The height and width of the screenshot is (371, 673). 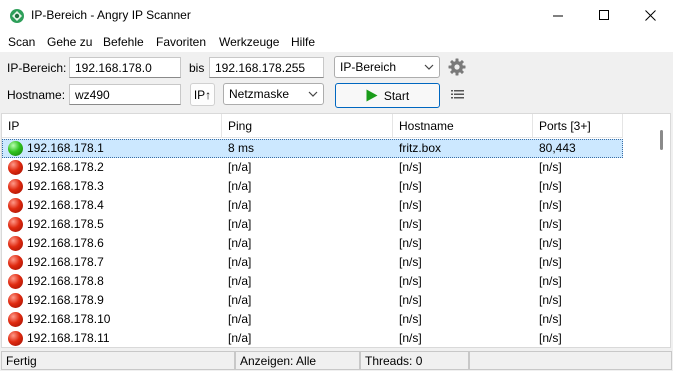 I want to click on vertical-scrollbar, so click(x=661, y=230).